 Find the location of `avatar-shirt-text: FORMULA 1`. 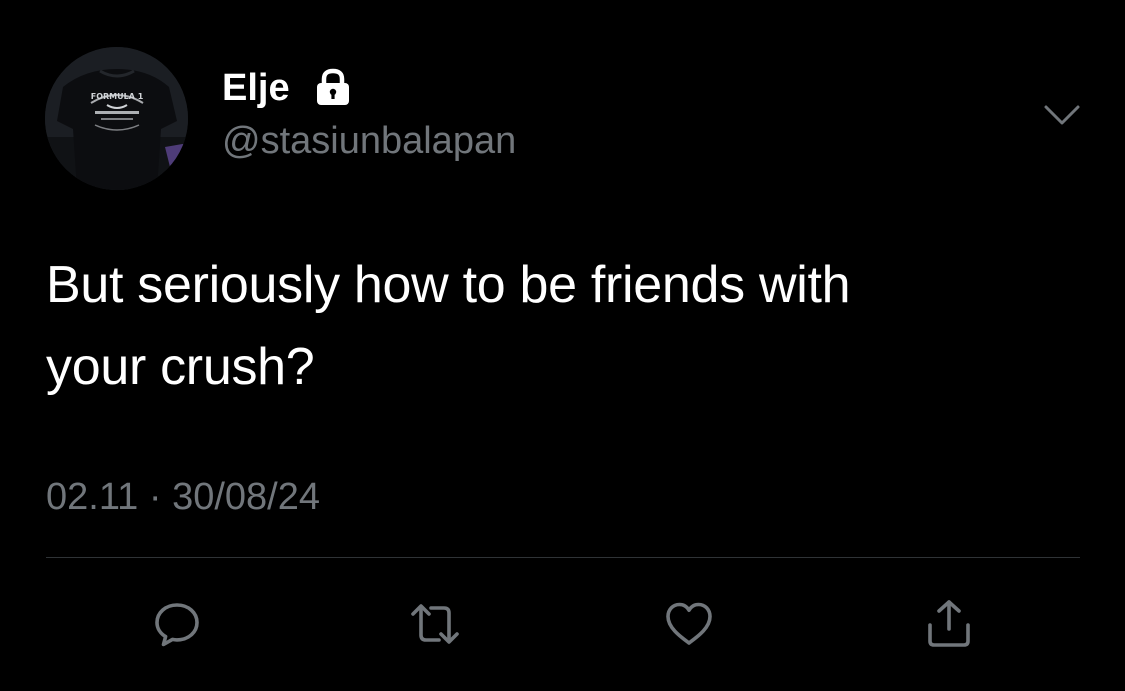

avatar-shirt-text: FORMULA 1 is located at coordinates (117, 96).